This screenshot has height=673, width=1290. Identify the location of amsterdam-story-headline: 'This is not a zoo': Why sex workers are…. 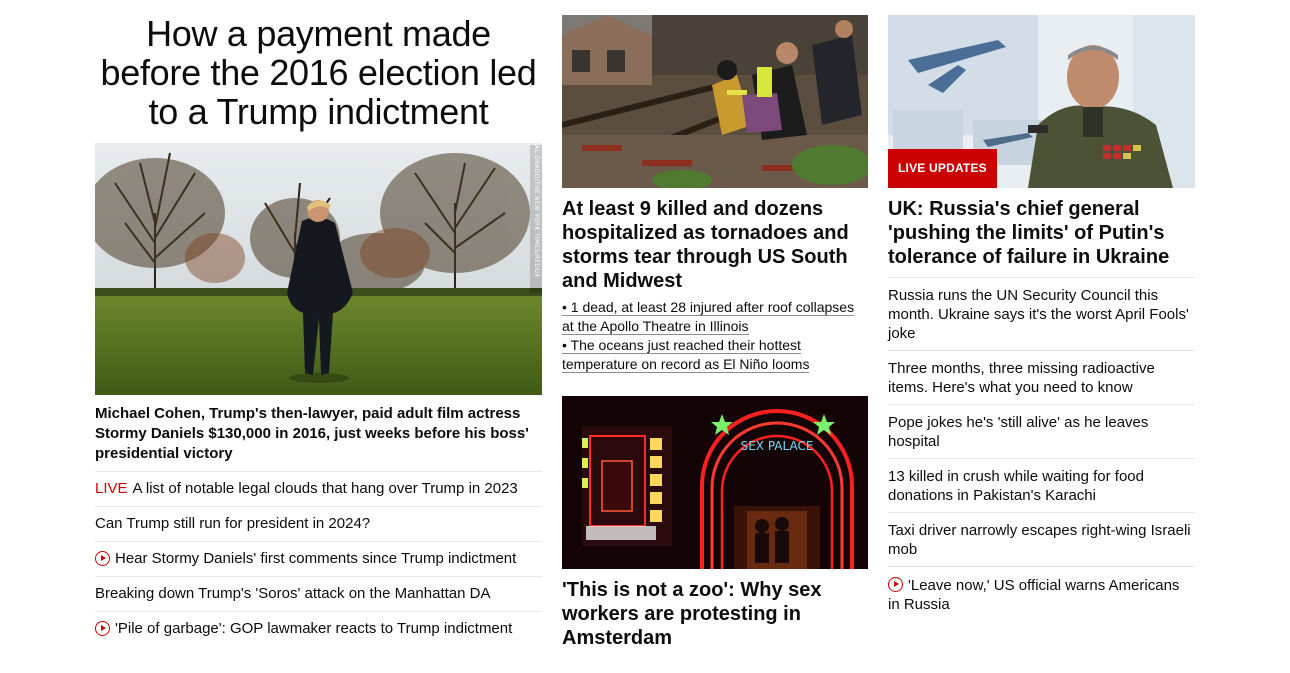
(715, 614).